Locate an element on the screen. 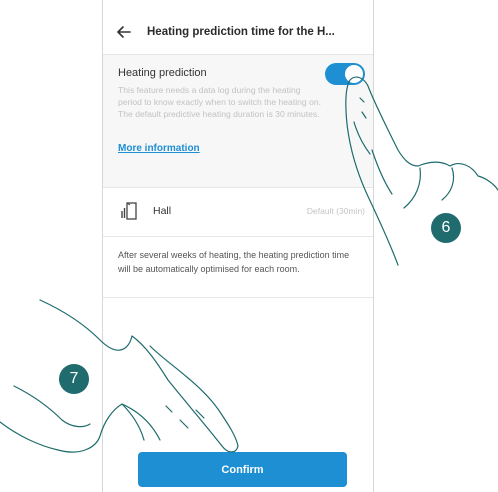  confirm-button: Confirm is located at coordinates (242, 469).